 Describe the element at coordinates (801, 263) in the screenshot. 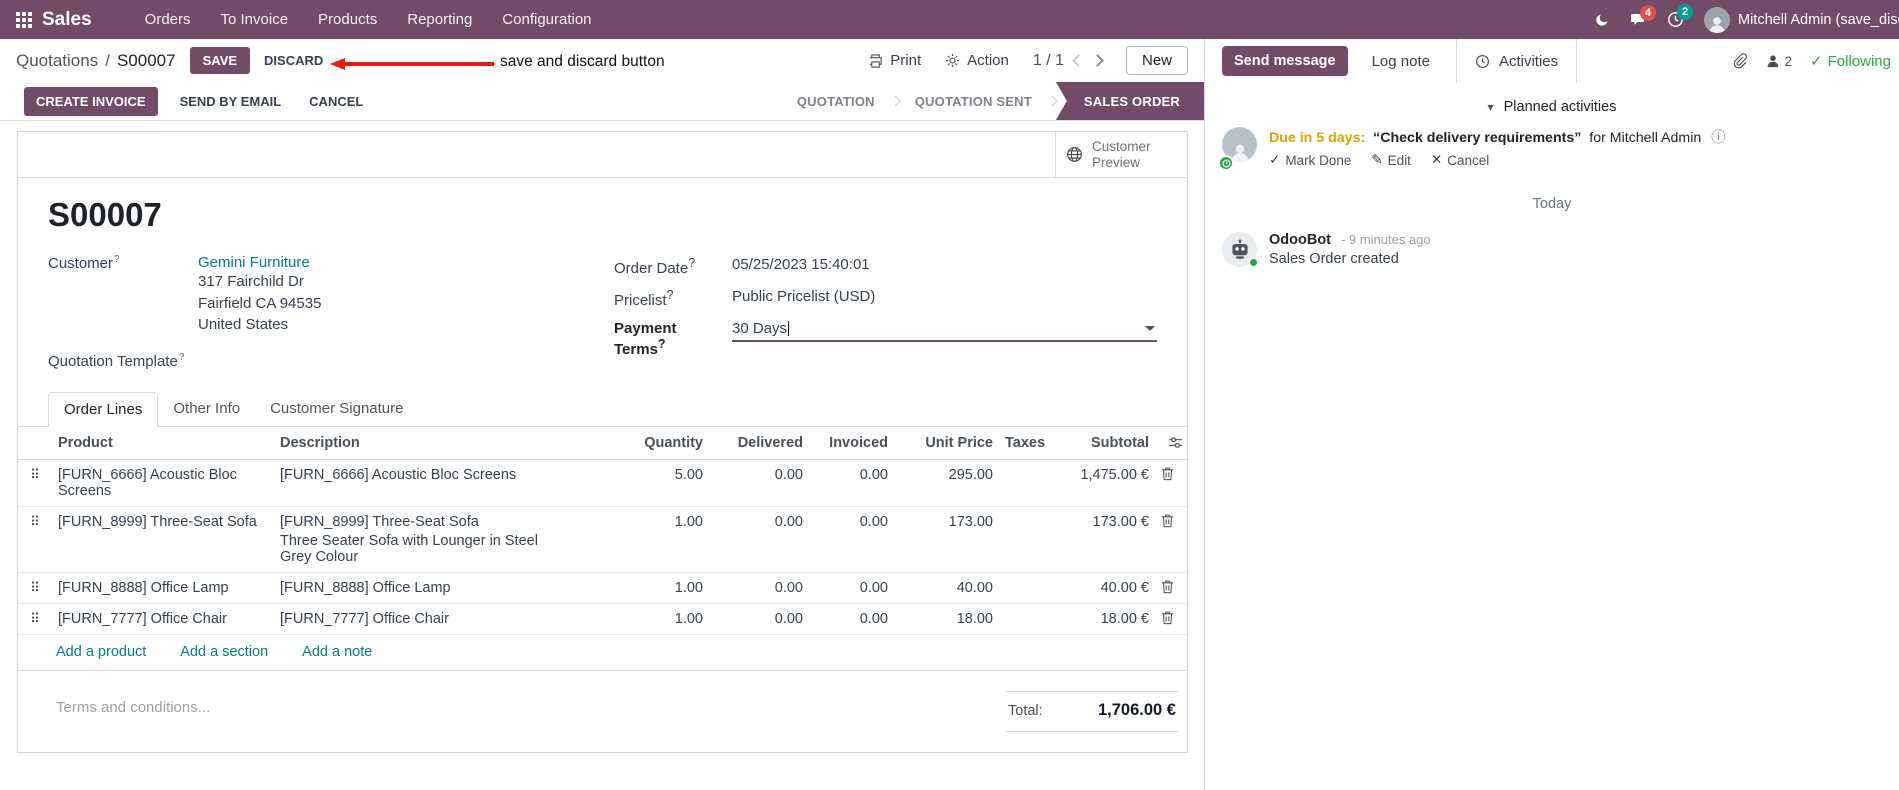

I see `order-date-value: 05/25/2023 15:40:01` at that location.